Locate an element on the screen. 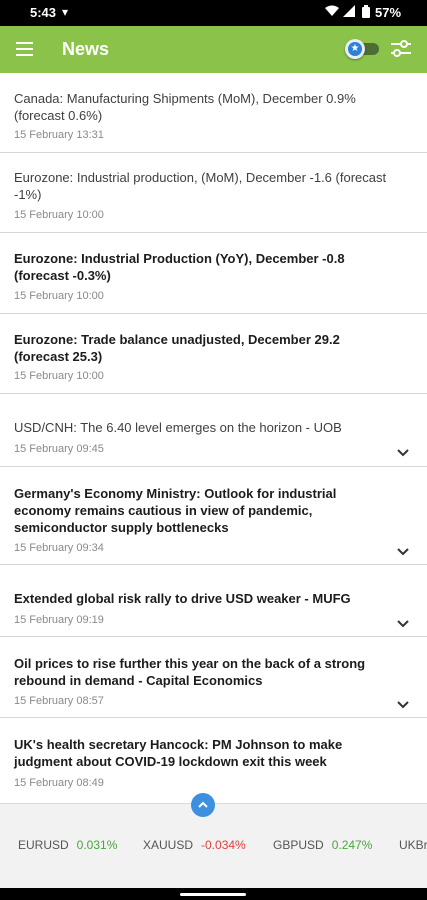 The image size is (427, 900). ticker-item: XAUUSD -0.034% is located at coordinates (194, 845).